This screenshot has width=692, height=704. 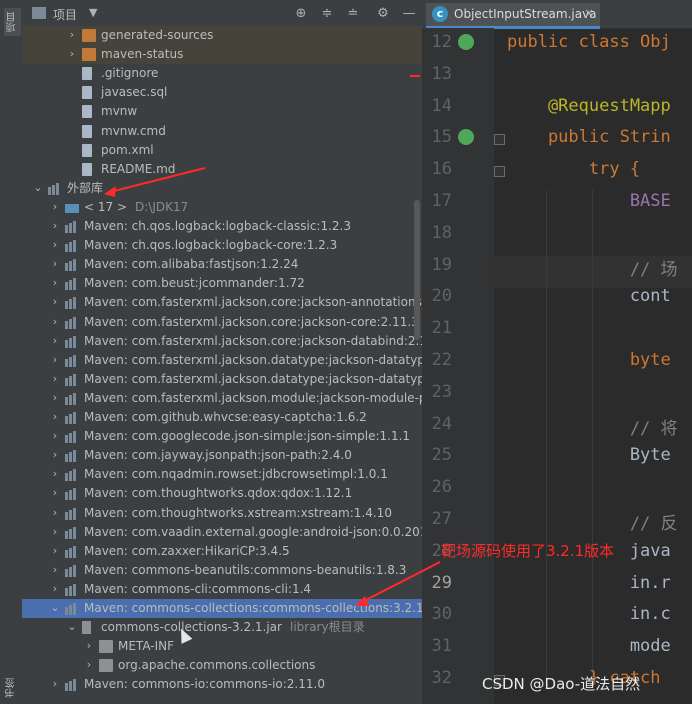 I want to click on annotation-text: 靶场源码使用了3.2.1版本, so click(x=528, y=551).